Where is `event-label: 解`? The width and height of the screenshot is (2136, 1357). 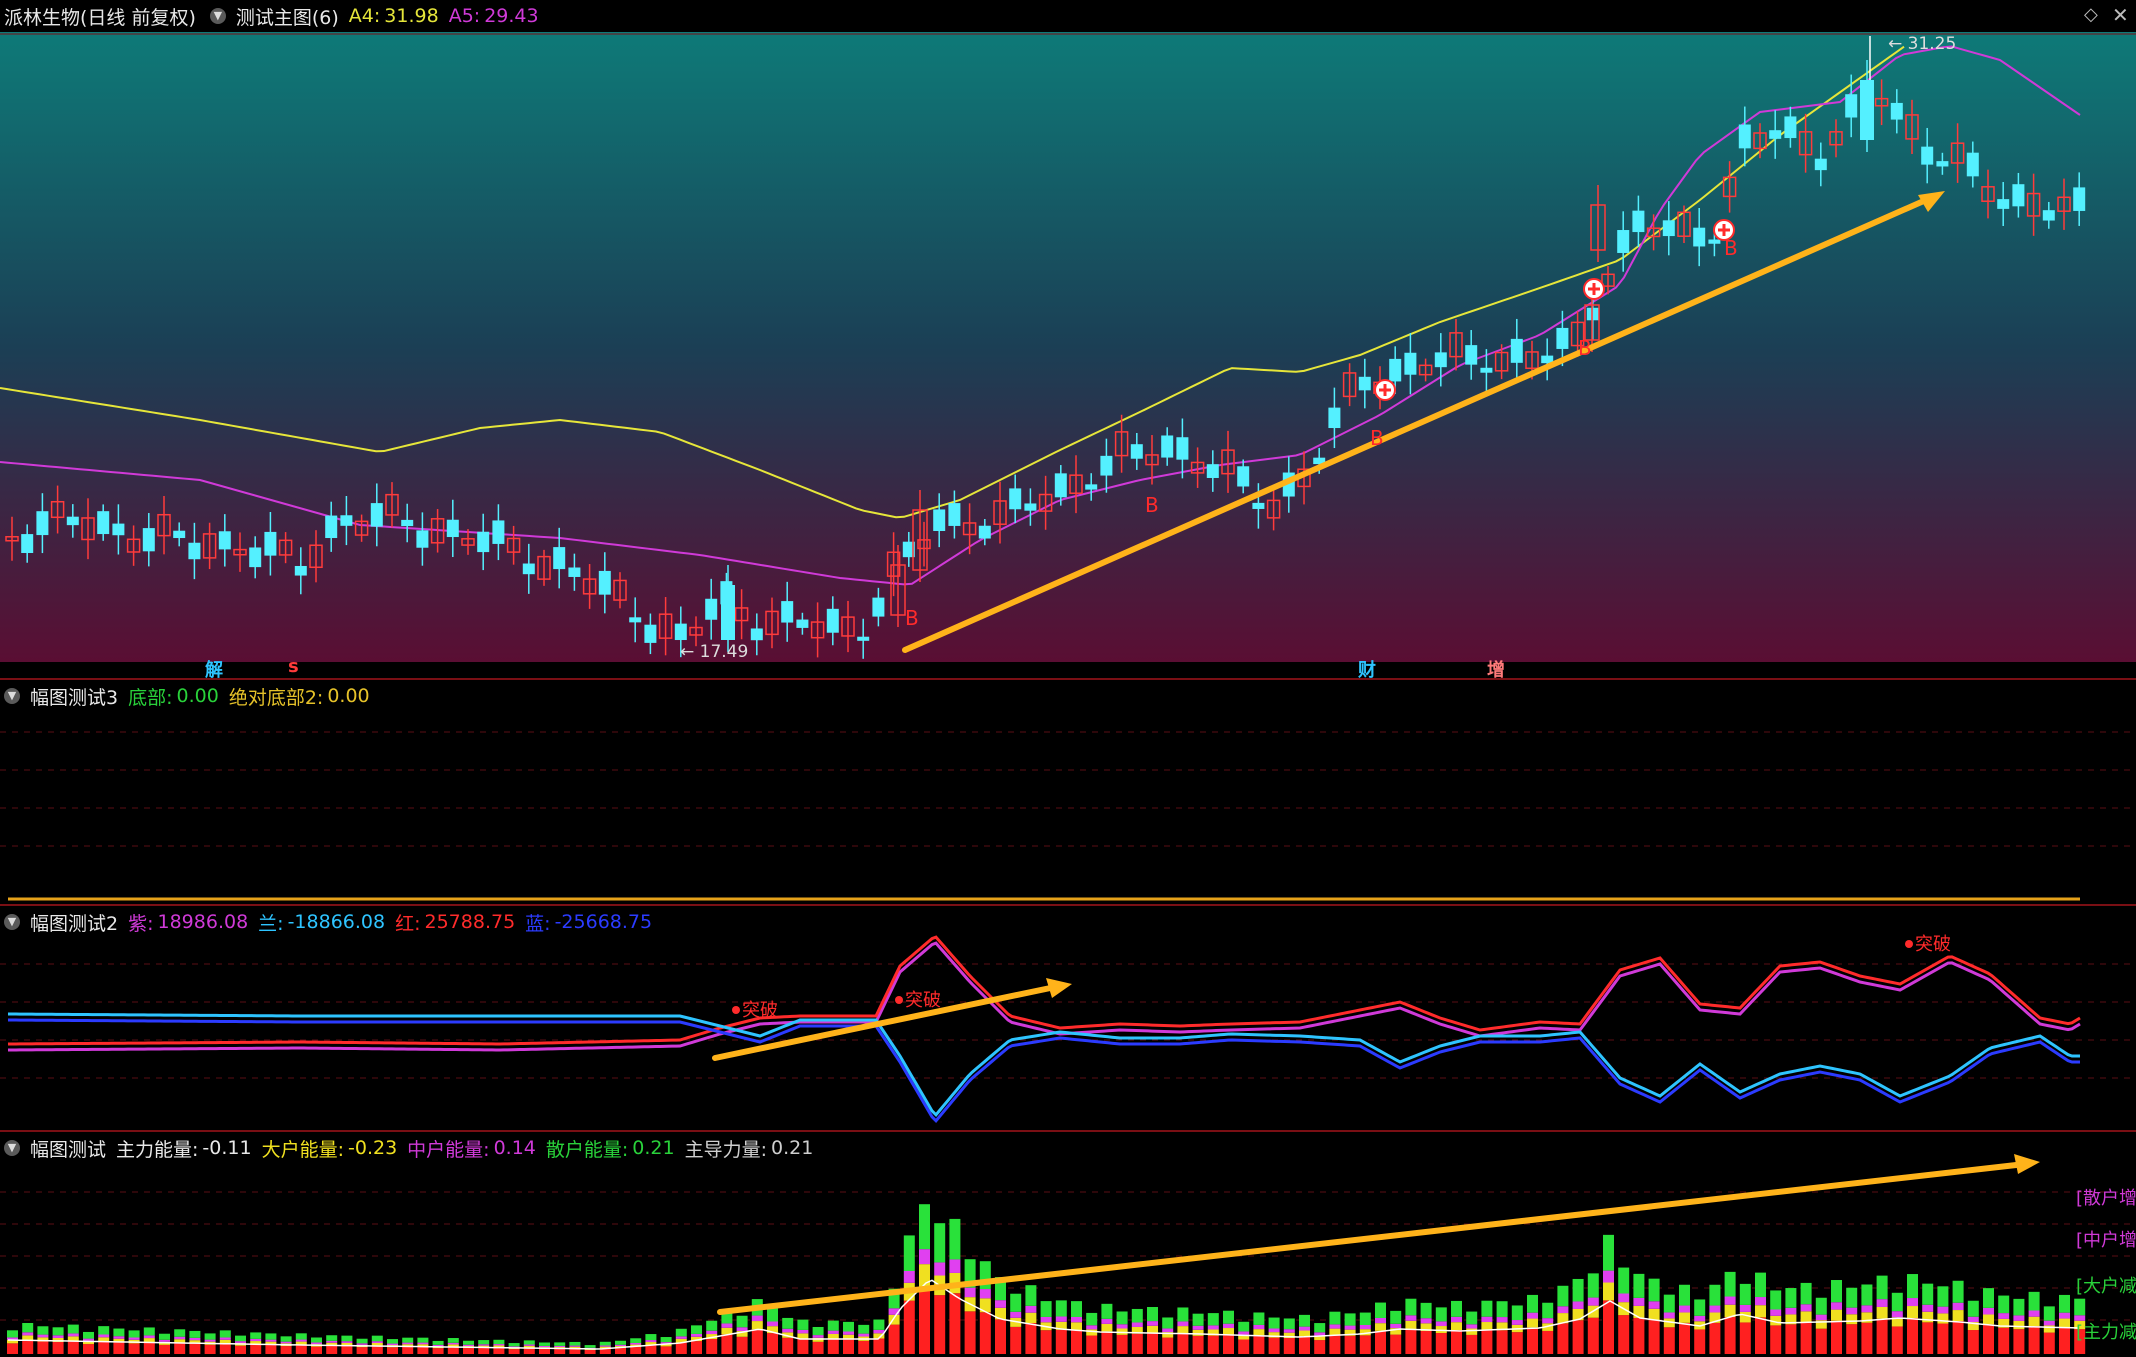 event-label: 解 is located at coordinates (214, 667).